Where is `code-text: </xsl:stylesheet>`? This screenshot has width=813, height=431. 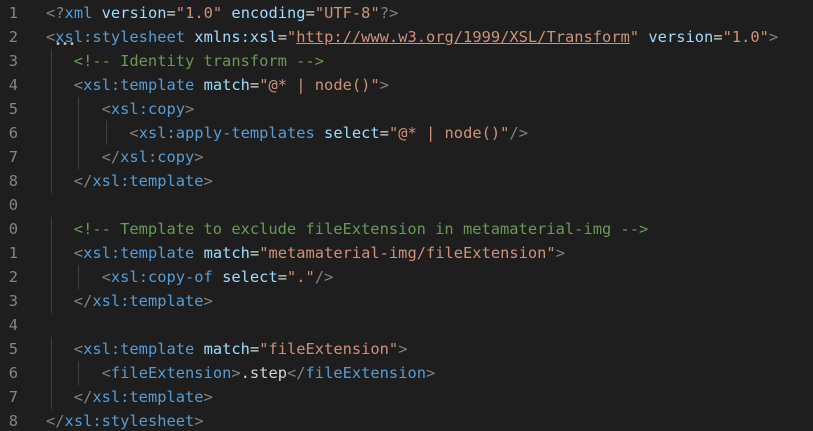 code-text: </xsl:stylesheet> is located at coordinates (125, 420).